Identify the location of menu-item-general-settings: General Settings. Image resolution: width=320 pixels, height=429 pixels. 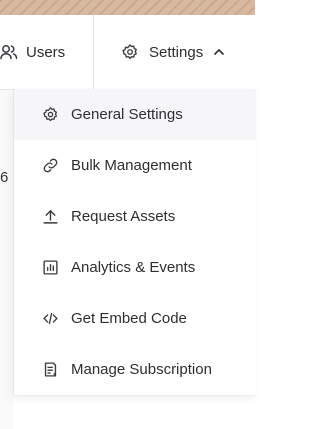
(135, 114).